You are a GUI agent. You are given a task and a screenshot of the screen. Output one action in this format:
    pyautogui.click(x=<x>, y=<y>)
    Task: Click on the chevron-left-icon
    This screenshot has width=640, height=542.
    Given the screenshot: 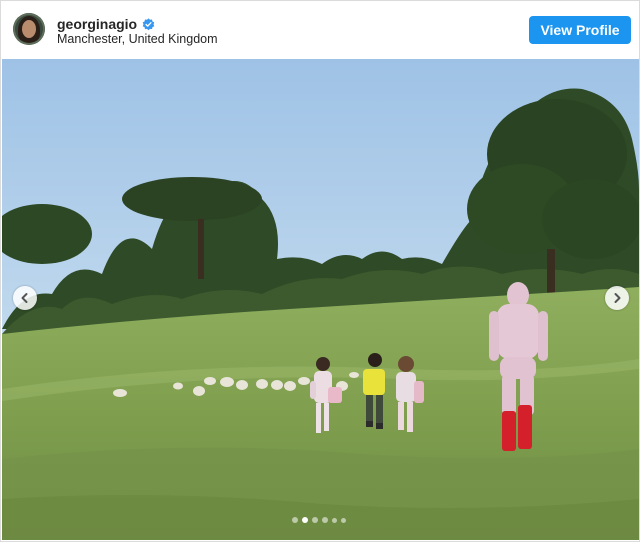 What is the action you would take?
    pyautogui.click(x=24, y=298)
    